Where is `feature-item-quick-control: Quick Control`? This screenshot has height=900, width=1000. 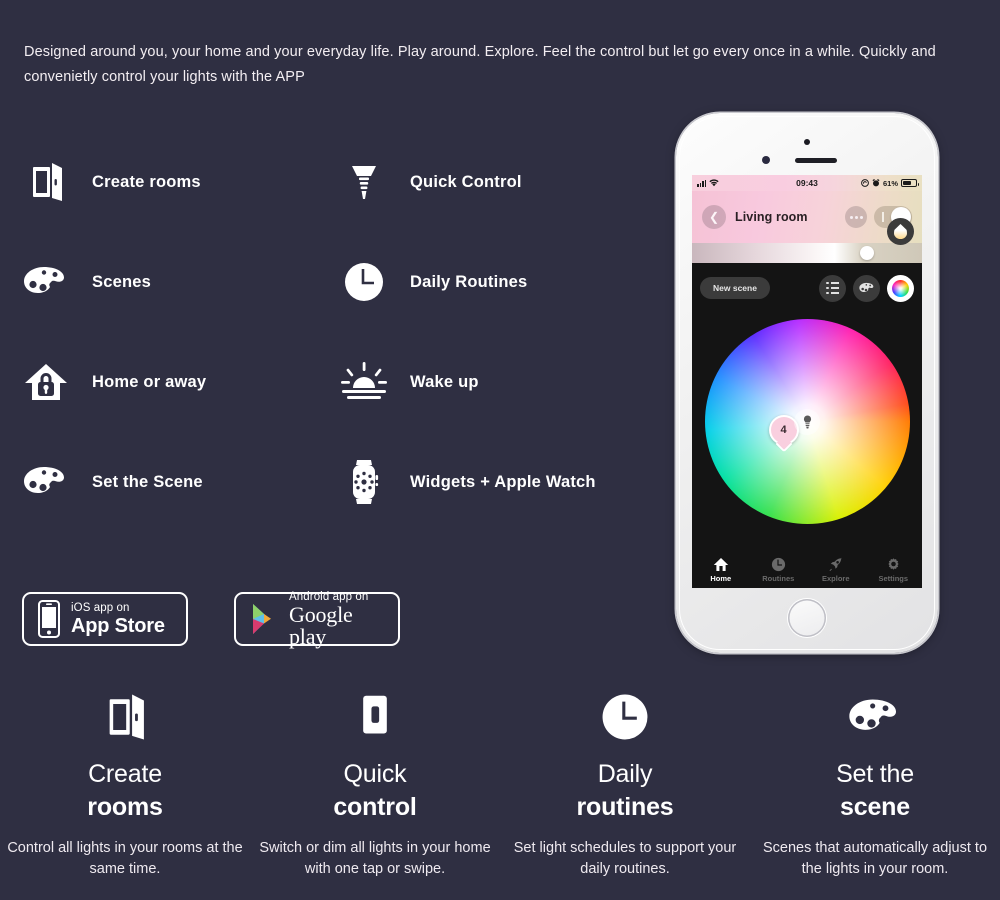 feature-item-quick-control: Quick Control is located at coordinates (499, 182).